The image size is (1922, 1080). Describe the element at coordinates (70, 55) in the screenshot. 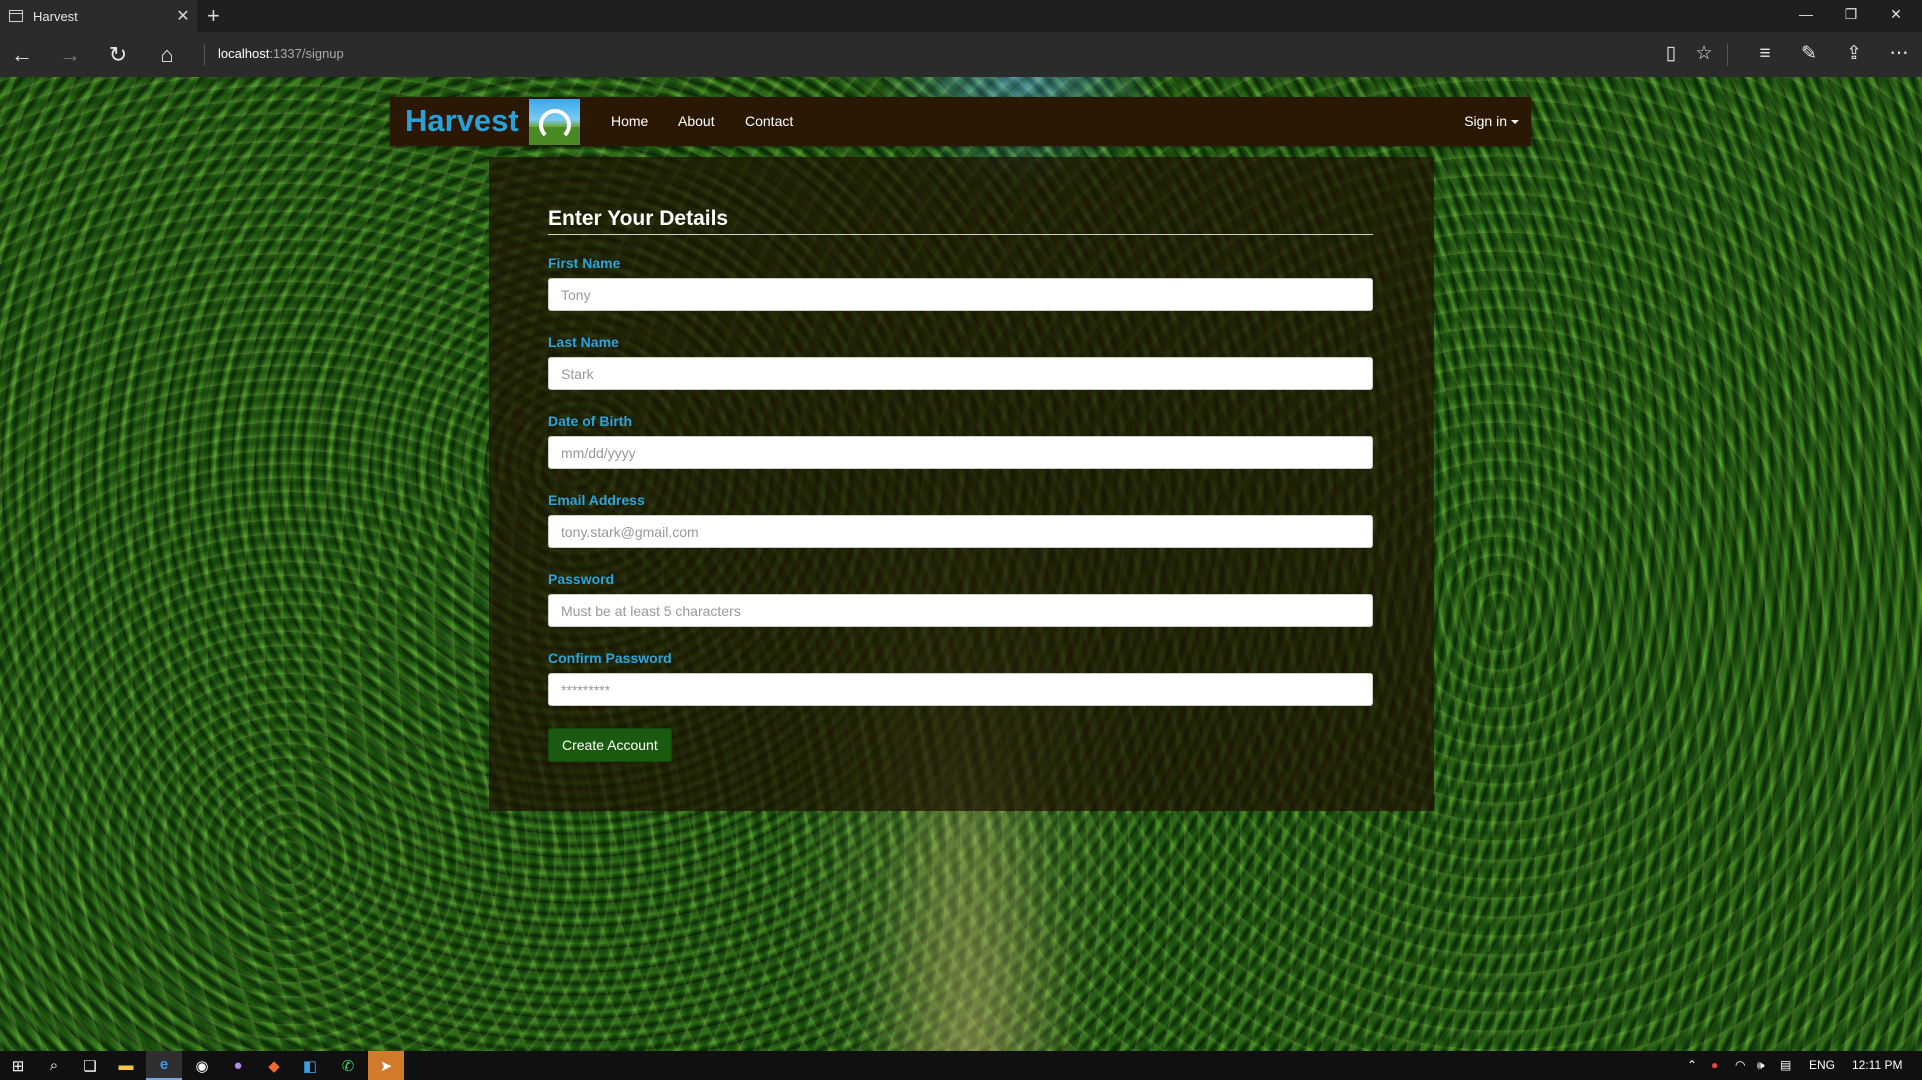

I see `forward-icon: →` at that location.